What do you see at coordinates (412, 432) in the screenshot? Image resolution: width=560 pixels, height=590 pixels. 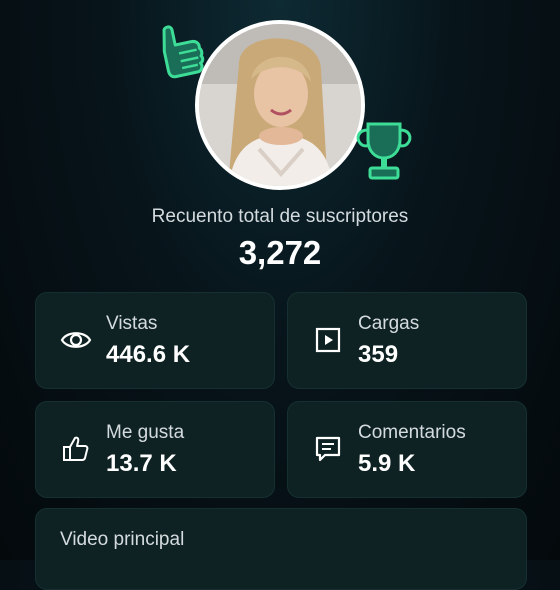 I see `stat-label: Comentarios` at bounding box center [412, 432].